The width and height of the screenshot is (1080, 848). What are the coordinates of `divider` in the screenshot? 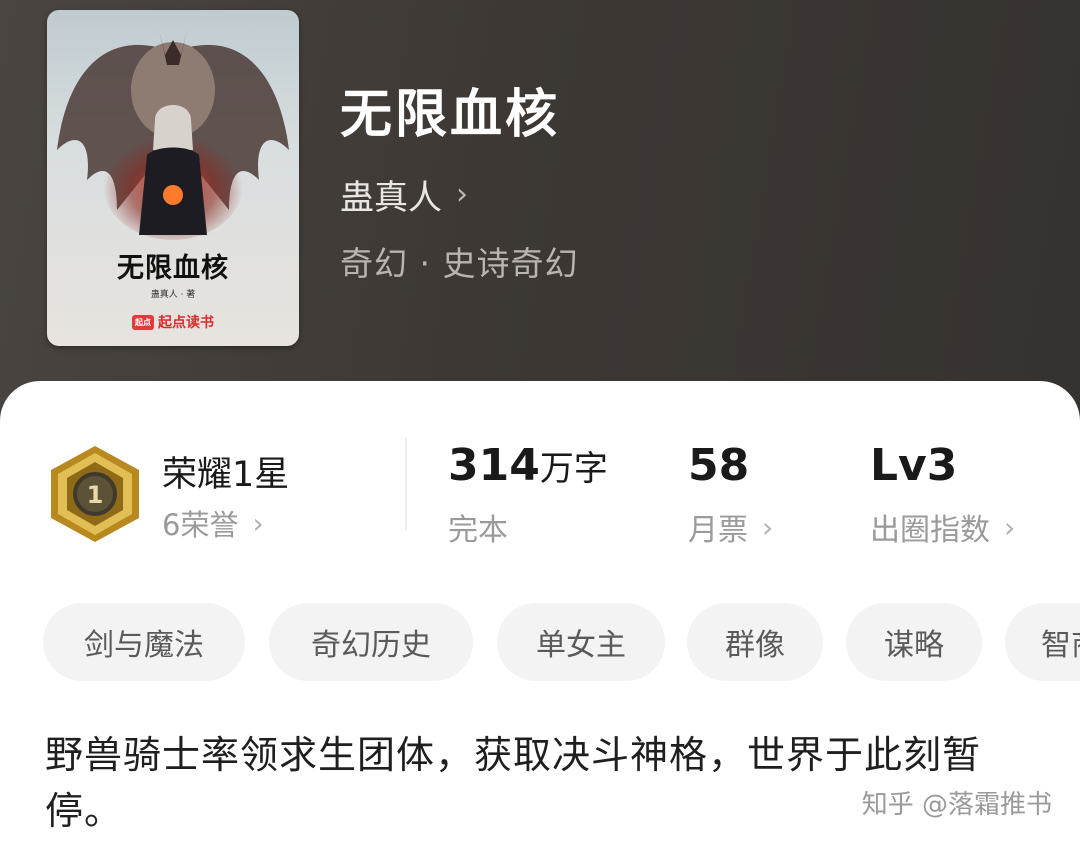 It's located at (406, 484).